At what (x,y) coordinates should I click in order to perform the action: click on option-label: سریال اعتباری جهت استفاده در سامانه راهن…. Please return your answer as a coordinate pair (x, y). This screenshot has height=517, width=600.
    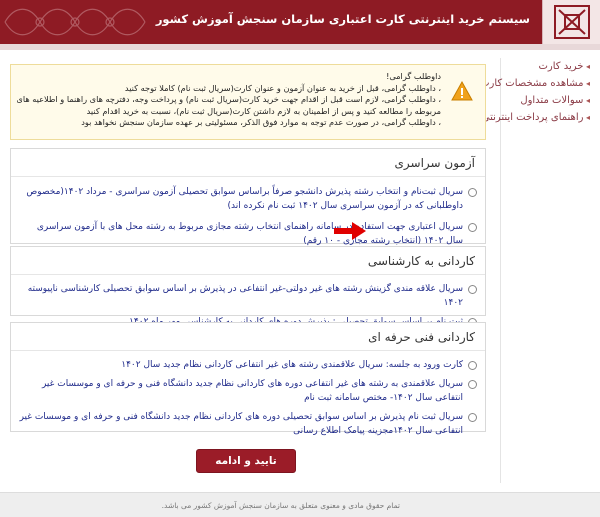
    Looking at the image, I should click on (250, 234).